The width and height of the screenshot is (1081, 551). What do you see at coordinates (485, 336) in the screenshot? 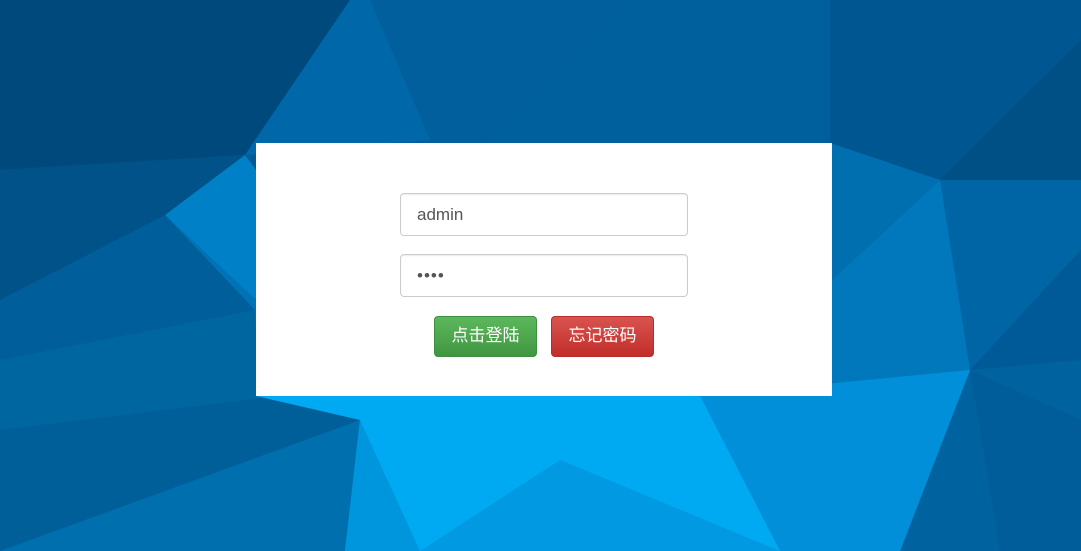
I see `login-button: 点击登陆` at bounding box center [485, 336].